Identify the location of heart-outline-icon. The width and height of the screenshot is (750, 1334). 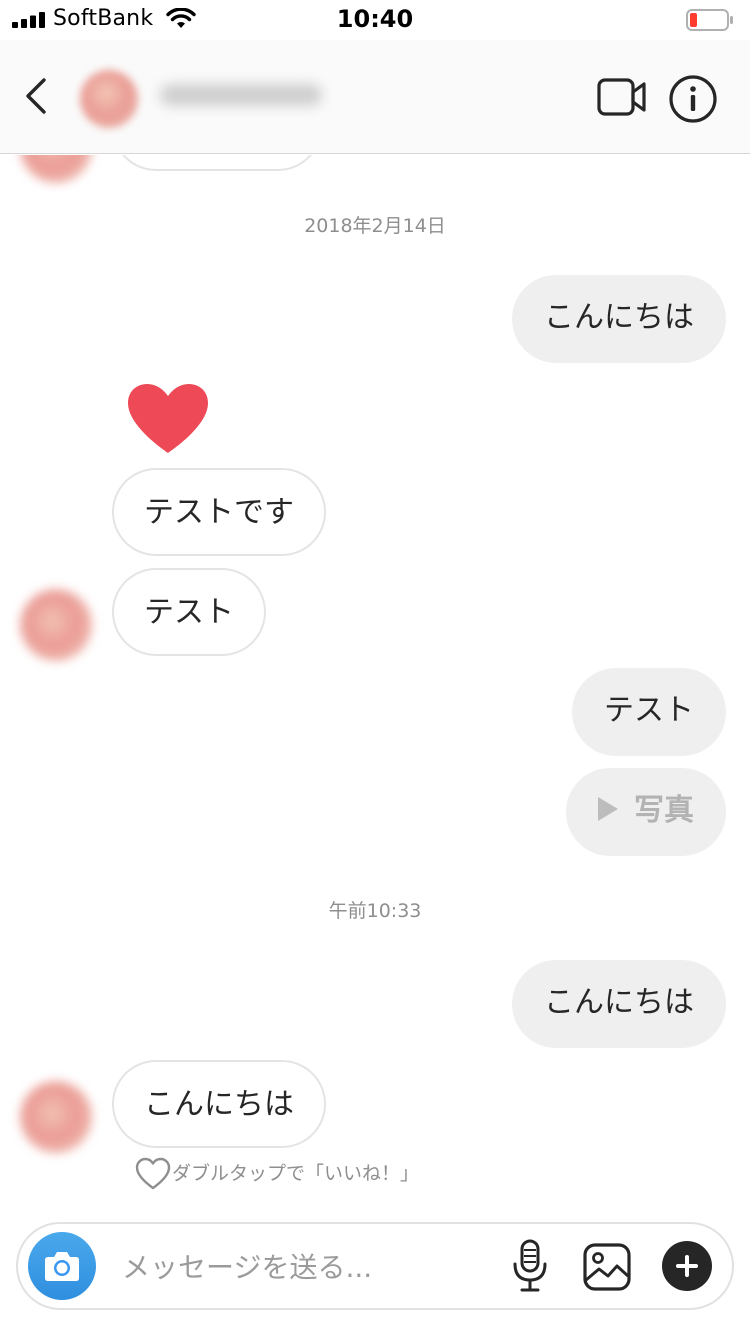
(153, 1174).